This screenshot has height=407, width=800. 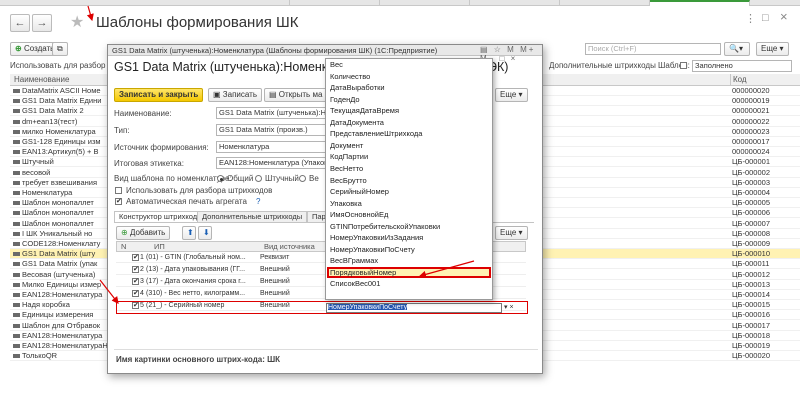 I want to click on arrow-to-item, so click(x=446, y=269).